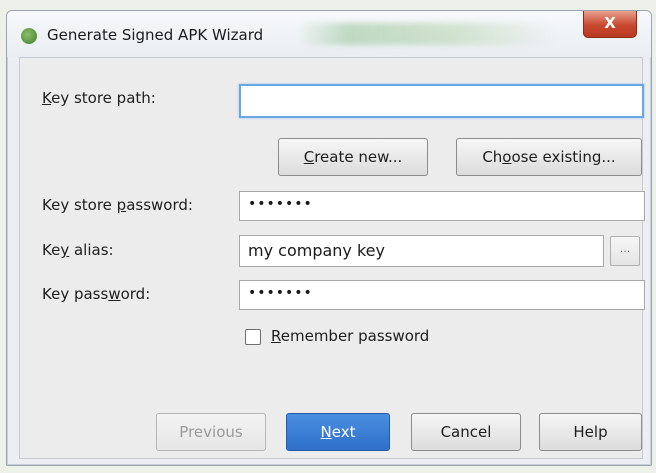  Describe the element at coordinates (155, 35) in the screenshot. I see `window-title: Generate Signed APK Wizard` at that location.